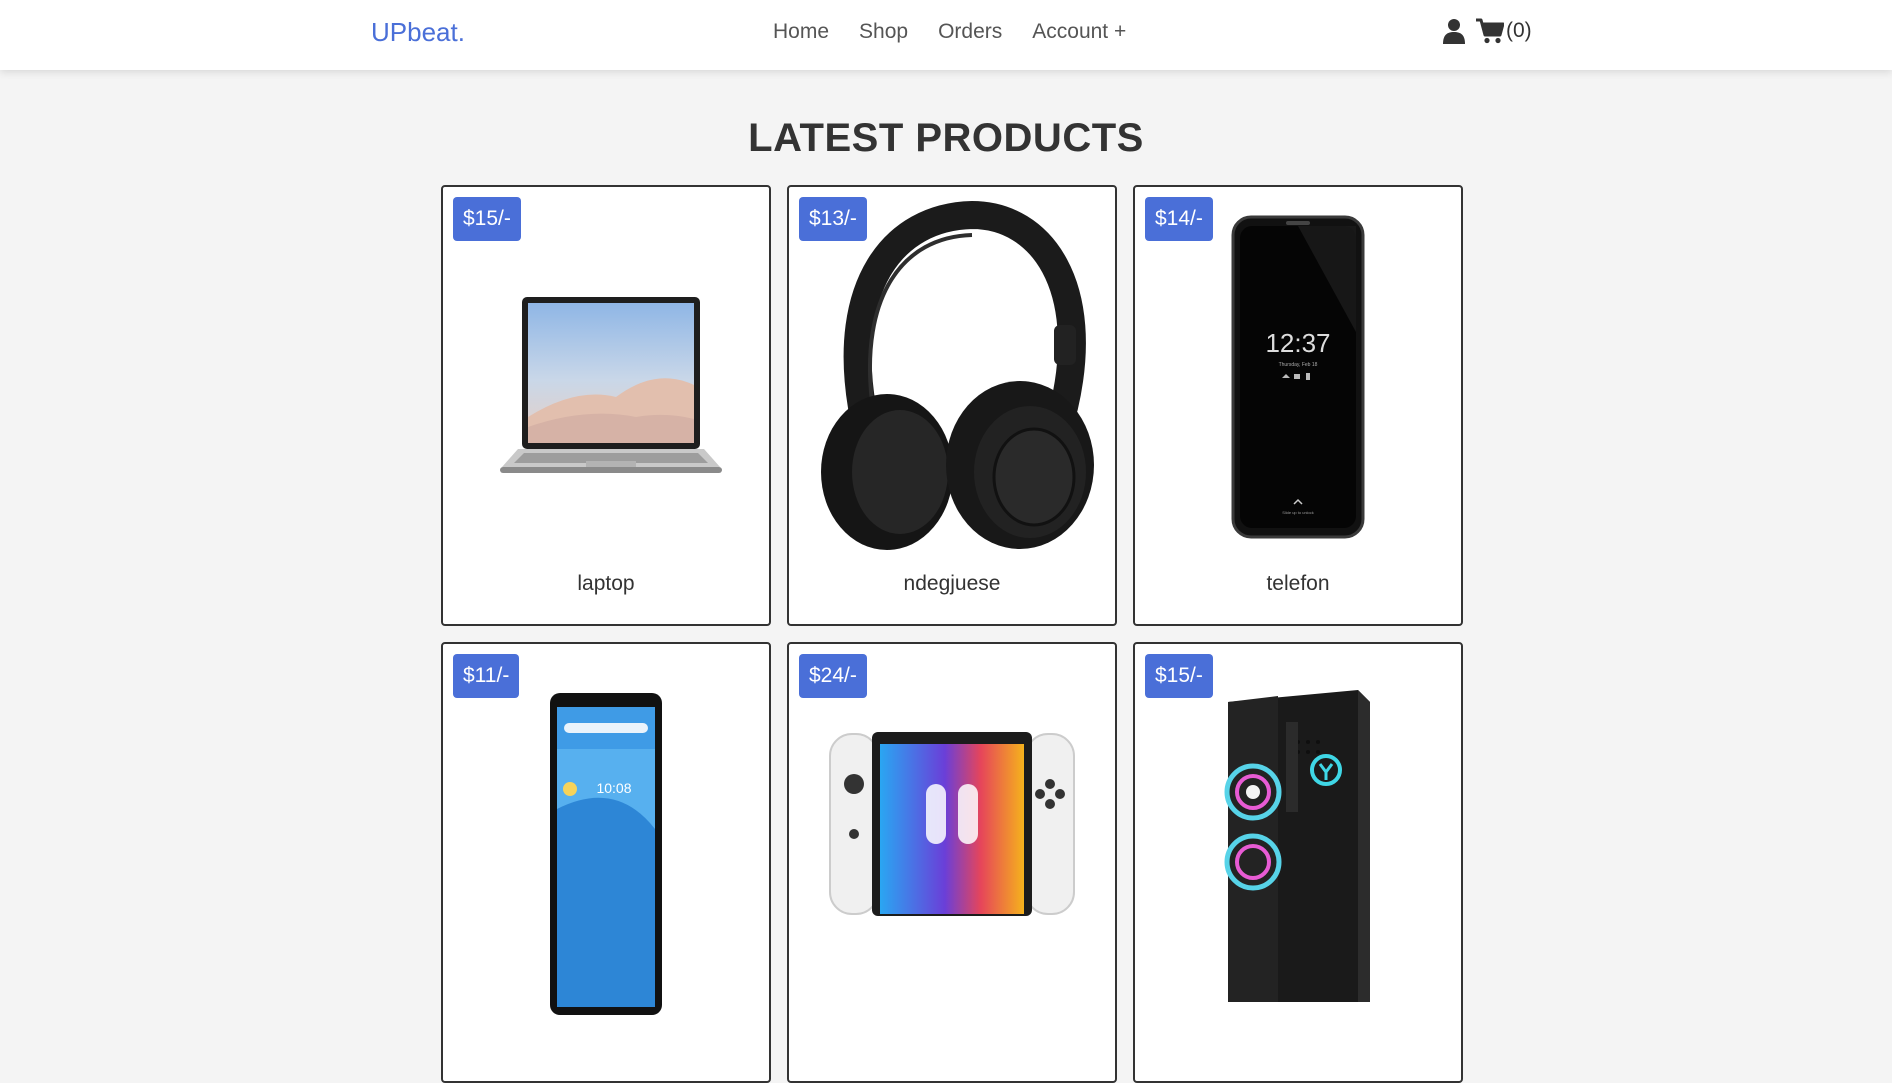  I want to click on main-nav: Home Shop Orders Account +, so click(949, 32).